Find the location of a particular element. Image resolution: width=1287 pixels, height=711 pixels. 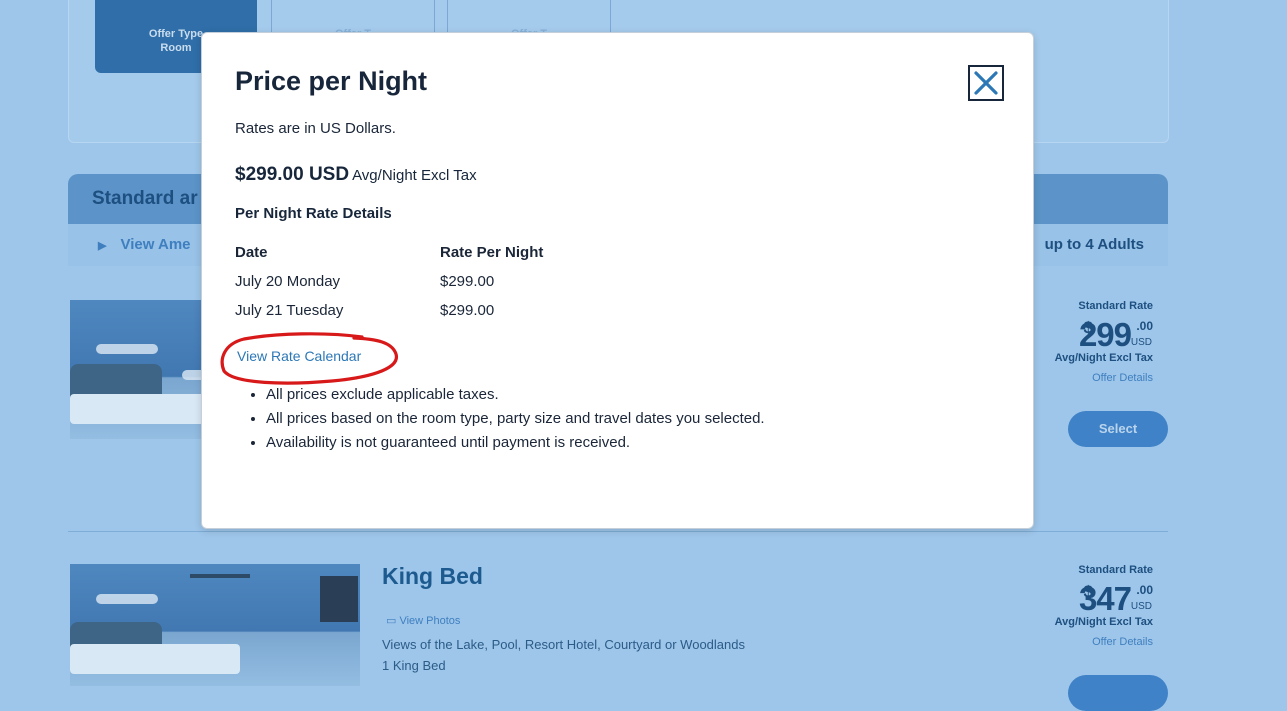

view-amenities-label: View Ame is located at coordinates (155, 244).